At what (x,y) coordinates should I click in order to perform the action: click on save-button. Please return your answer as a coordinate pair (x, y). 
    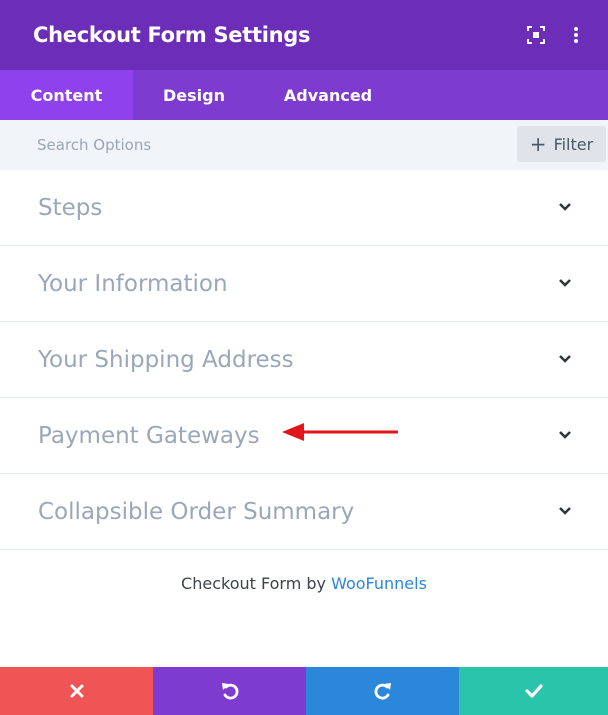
    Looking at the image, I should click on (533, 691).